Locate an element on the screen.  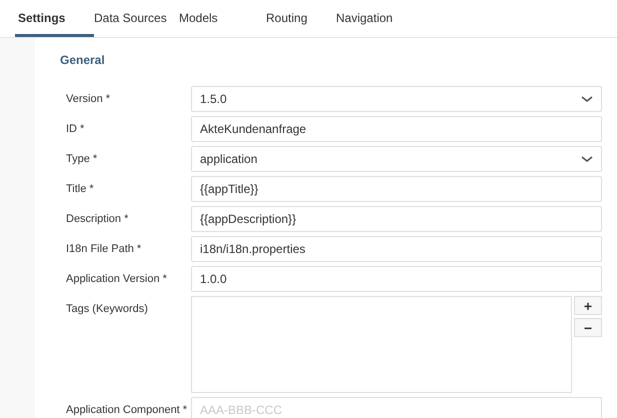
input-field: {{appTitle}} is located at coordinates (396, 189).